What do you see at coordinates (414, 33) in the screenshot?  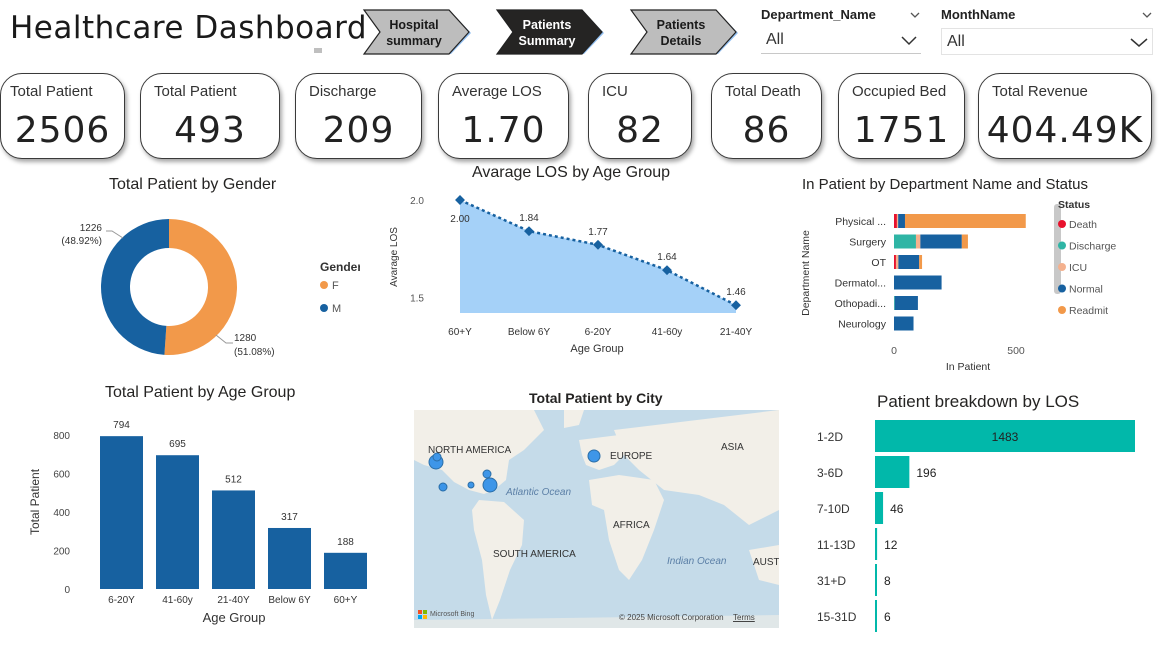 I see `nav-label: Hospital summary` at bounding box center [414, 33].